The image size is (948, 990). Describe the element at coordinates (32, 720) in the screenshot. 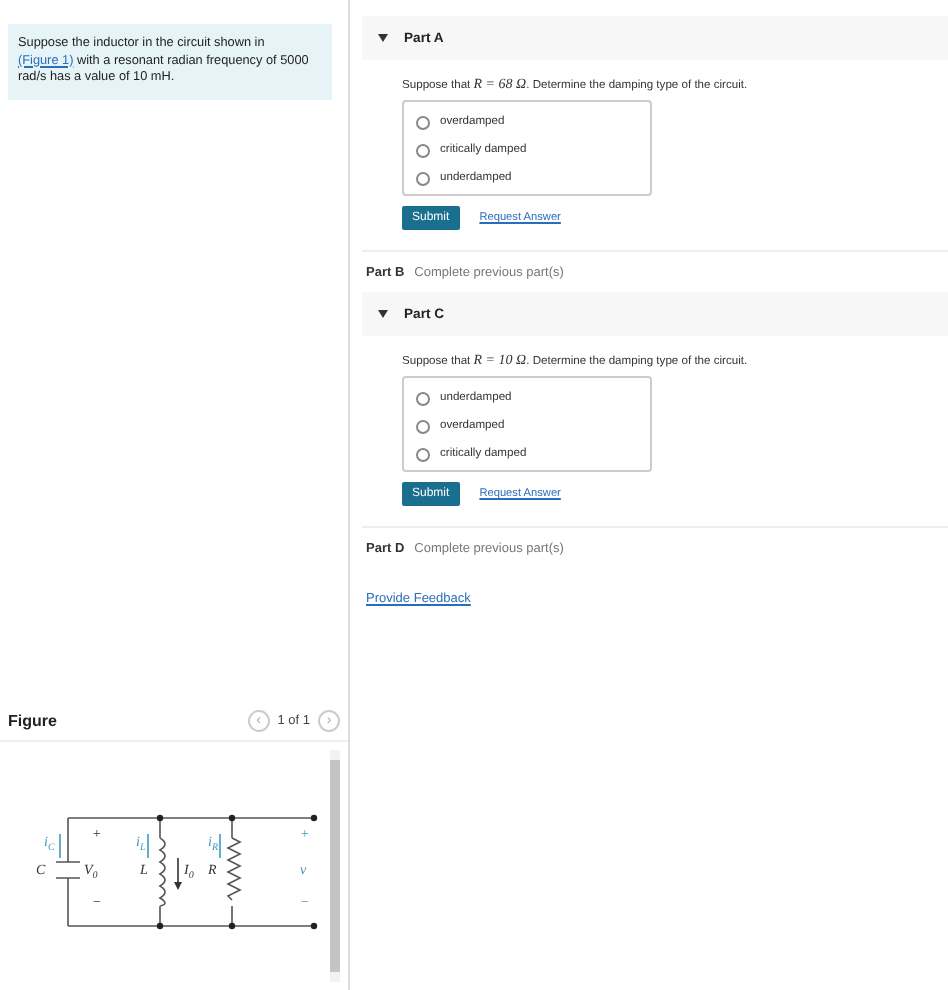

I see `figure-title: Figure` at that location.